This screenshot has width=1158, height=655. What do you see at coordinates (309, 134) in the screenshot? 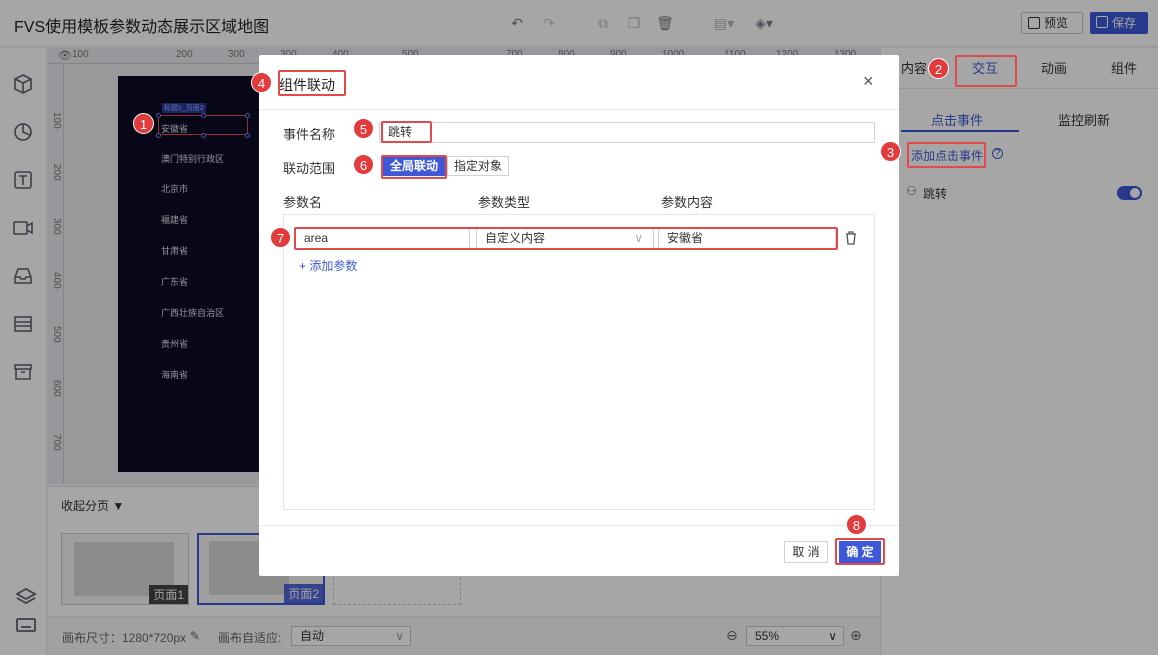
I see `event-name-label: 事件名称` at bounding box center [309, 134].